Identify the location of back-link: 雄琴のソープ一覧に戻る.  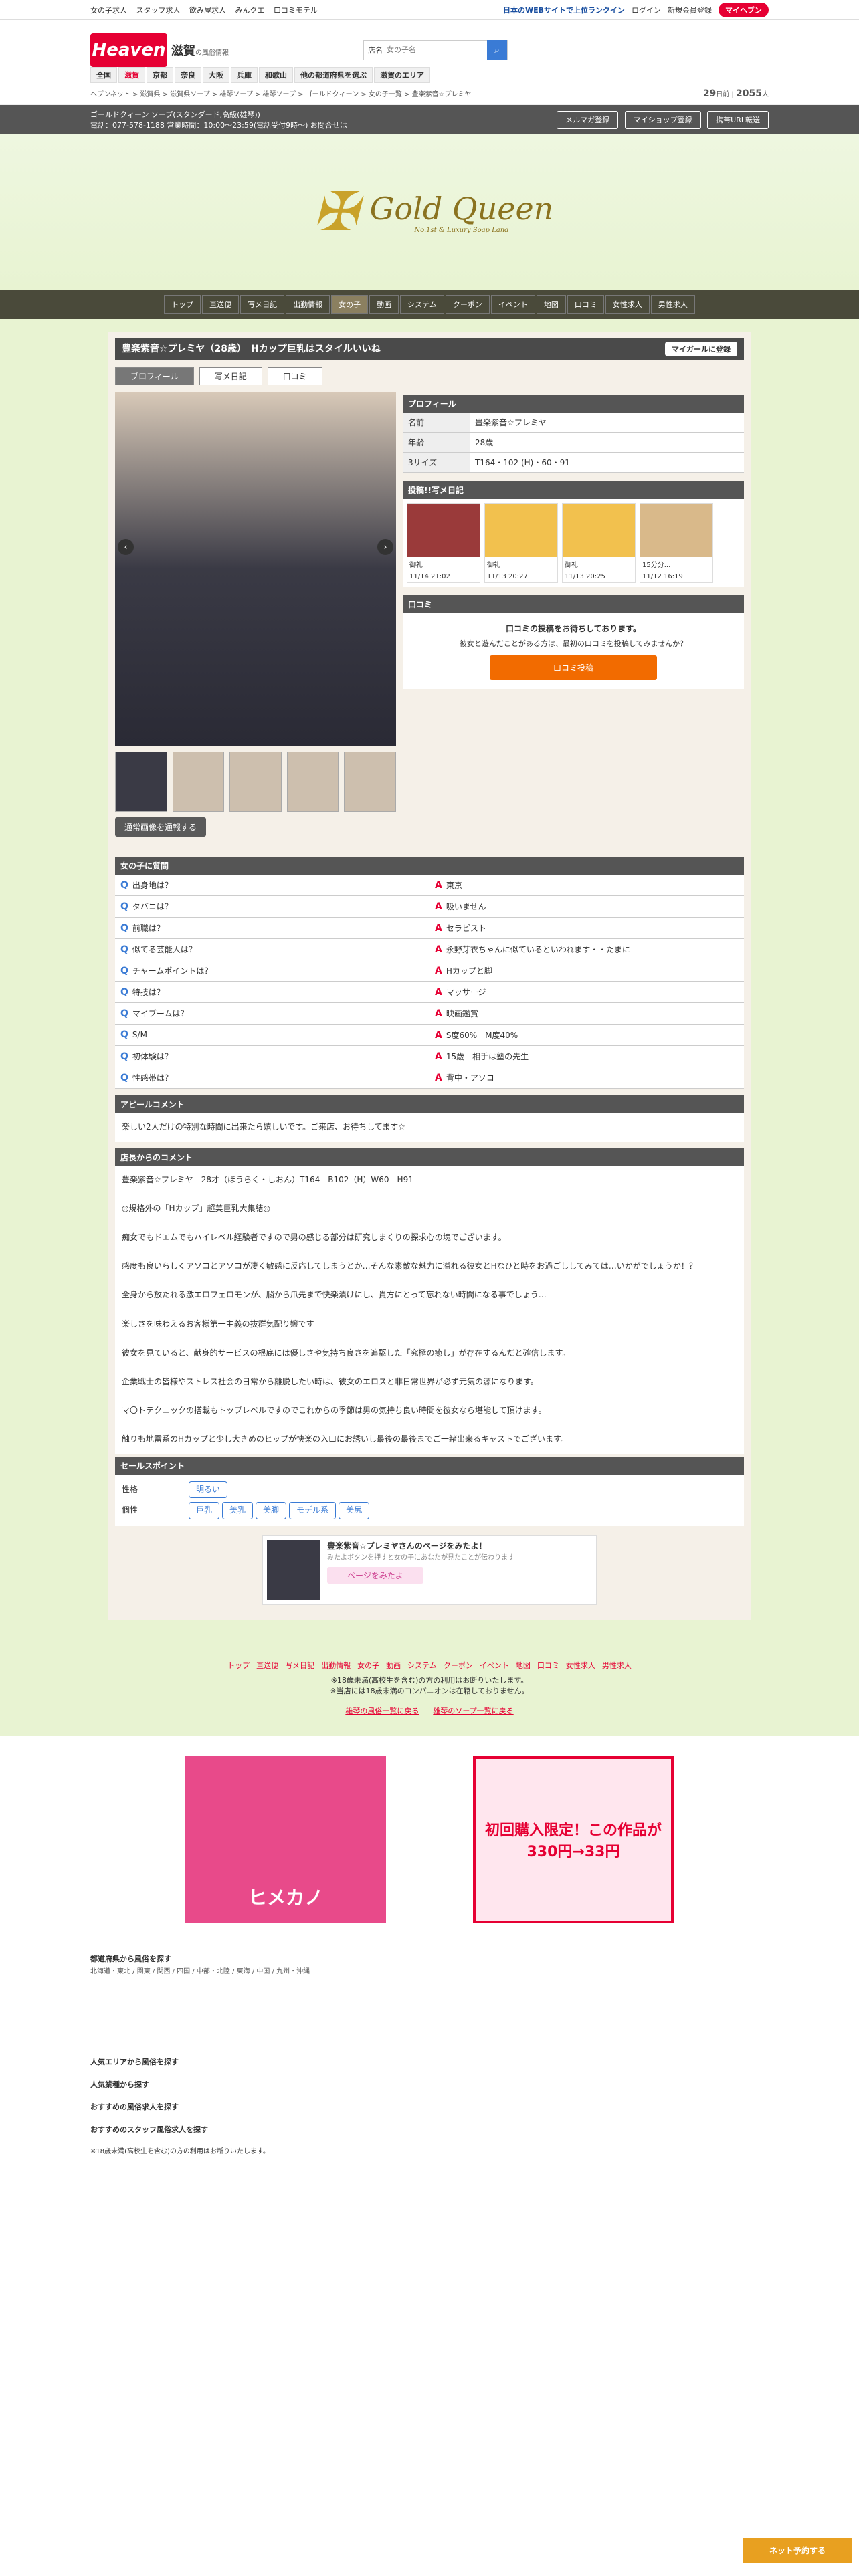
(473, 1711).